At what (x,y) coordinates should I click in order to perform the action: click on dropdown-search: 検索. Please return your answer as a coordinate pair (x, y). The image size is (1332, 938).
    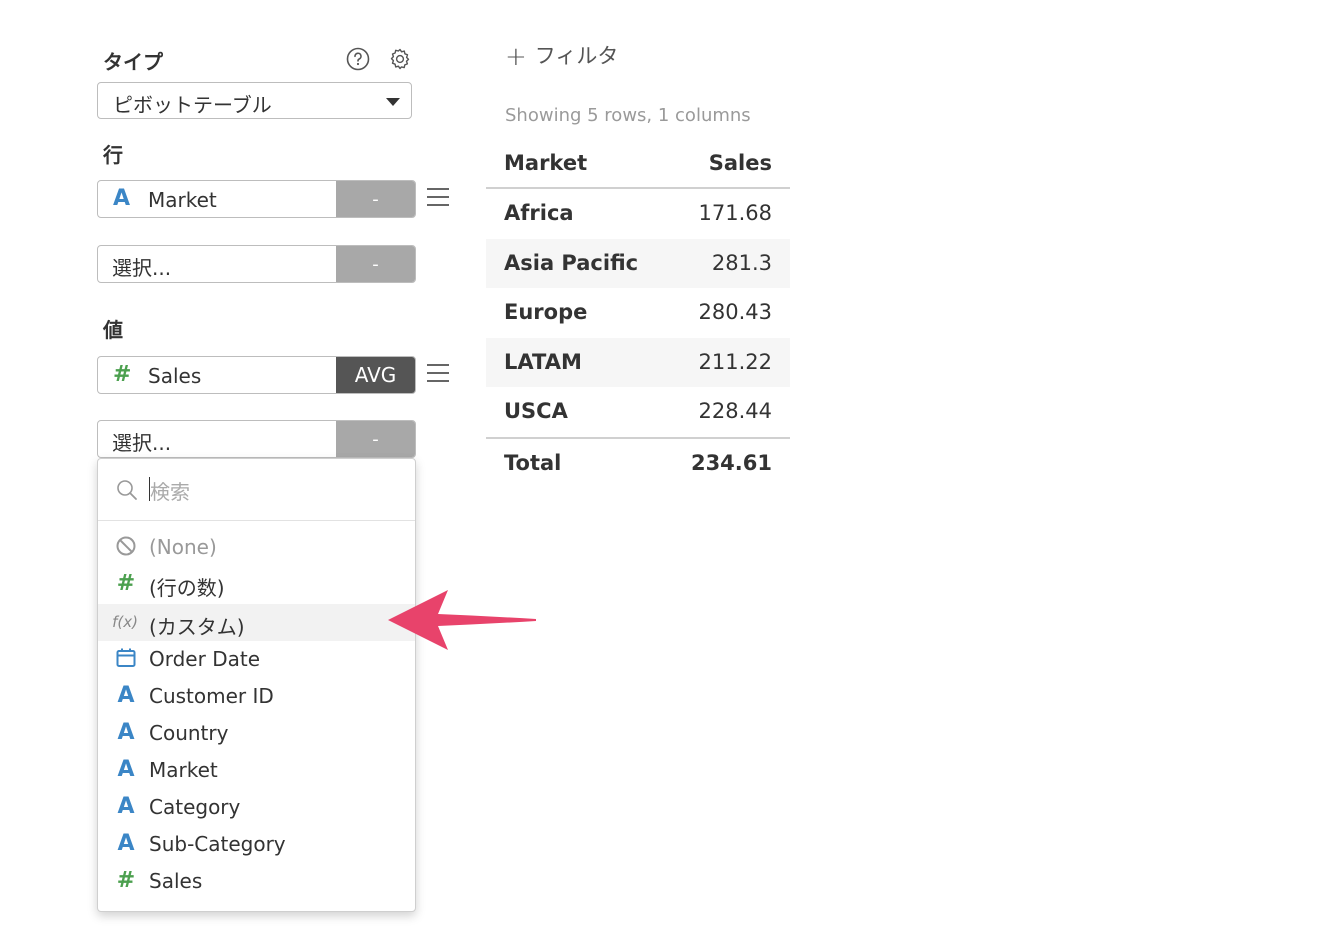
    Looking at the image, I should click on (256, 490).